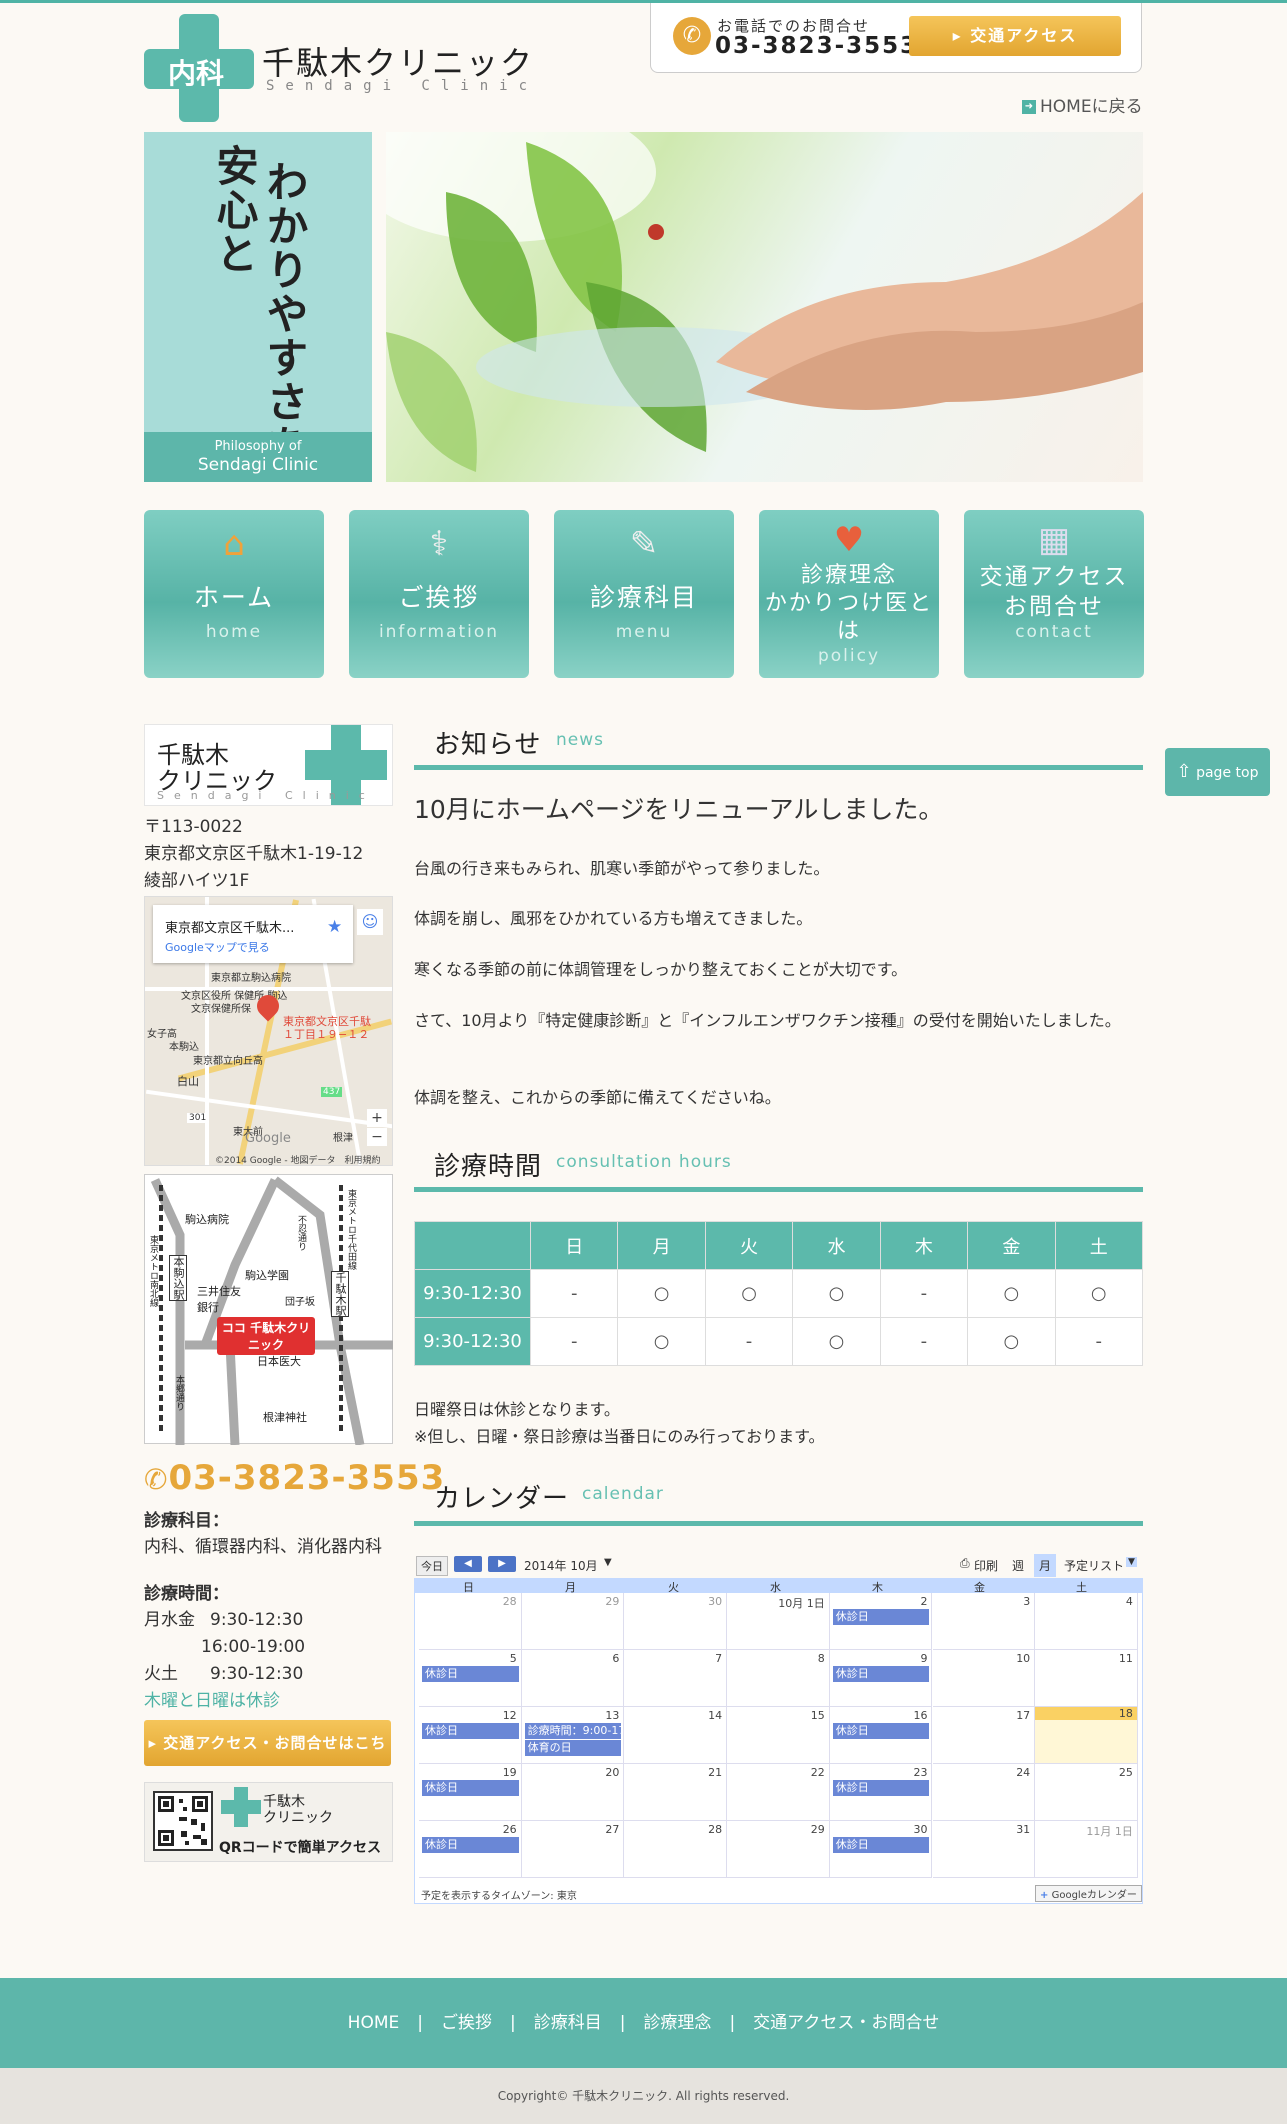 This screenshot has height=2124, width=1287. What do you see at coordinates (199, 68) in the screenshot?
I see `logo-cross: 内科` at bounding box center [199, 68].